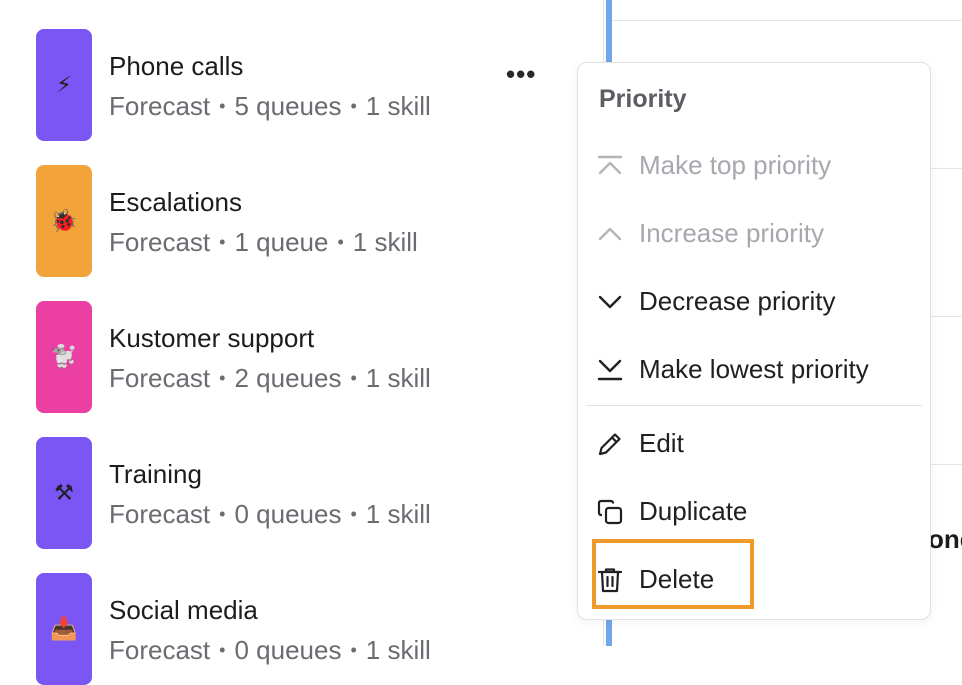 The height and width of the screenshot is (685, 962). I want to click on chevron-up-icon, so click(610, 234).